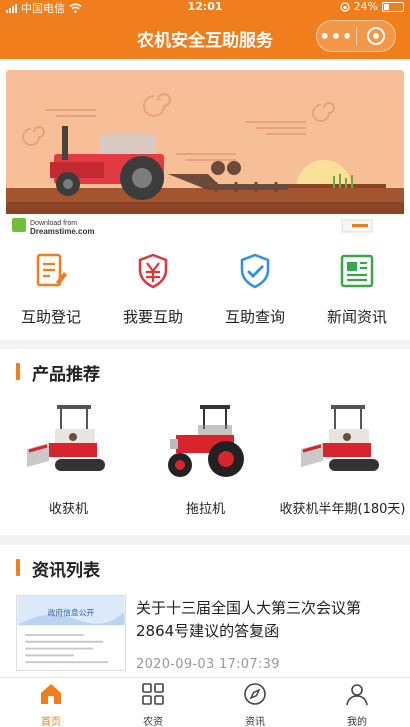 This screenshot has height=727, width=410. Describe the element at coordinates (205, 509) in the screenshot. I see `product-name: 拖拉机` at that location.